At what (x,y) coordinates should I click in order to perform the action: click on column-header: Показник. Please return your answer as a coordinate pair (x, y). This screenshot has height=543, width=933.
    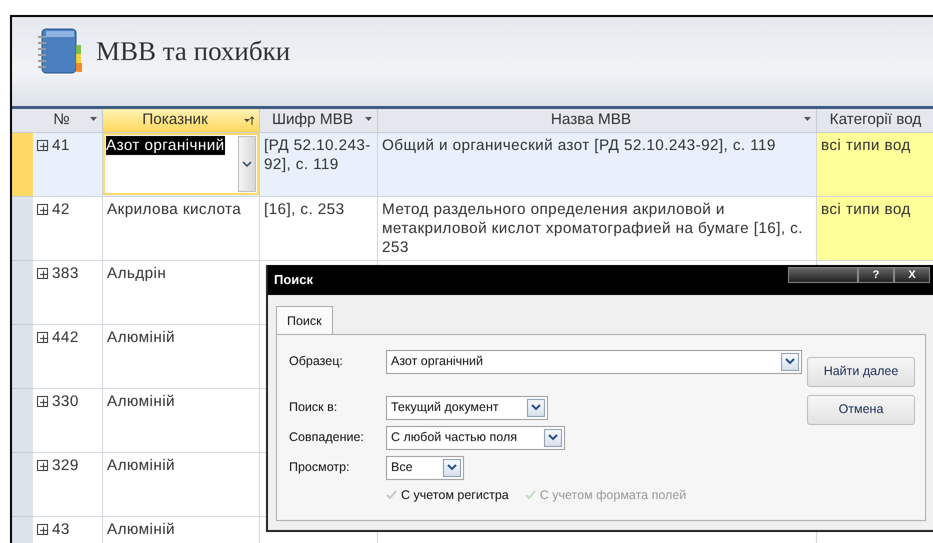
    Looking at the image, I should click on (181, 121).